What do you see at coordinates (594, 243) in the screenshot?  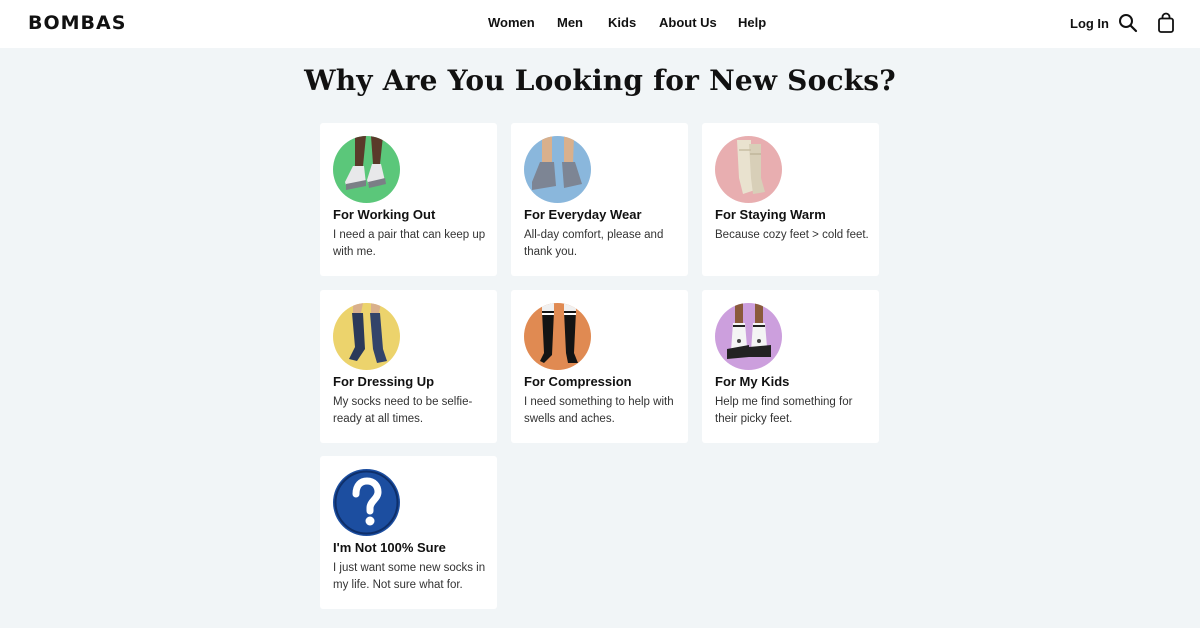 I see `option-description: All-day comfort, please and thank you.` at bounding box center [594, 243].